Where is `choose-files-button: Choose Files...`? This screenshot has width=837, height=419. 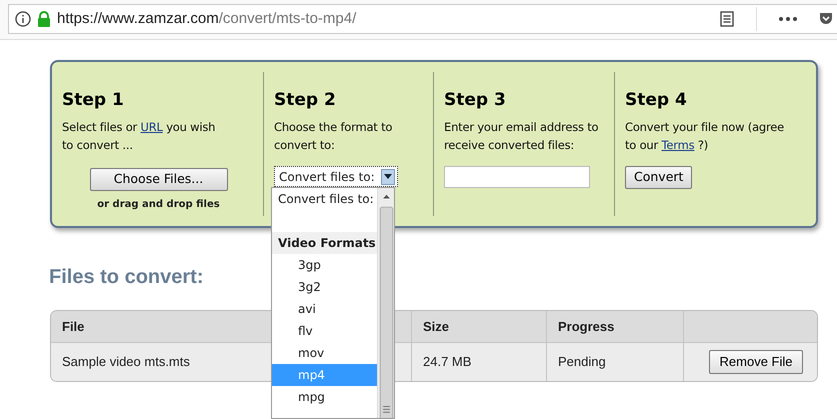 choose-files-button: Choose Files... is located at coordinates (159, 180).